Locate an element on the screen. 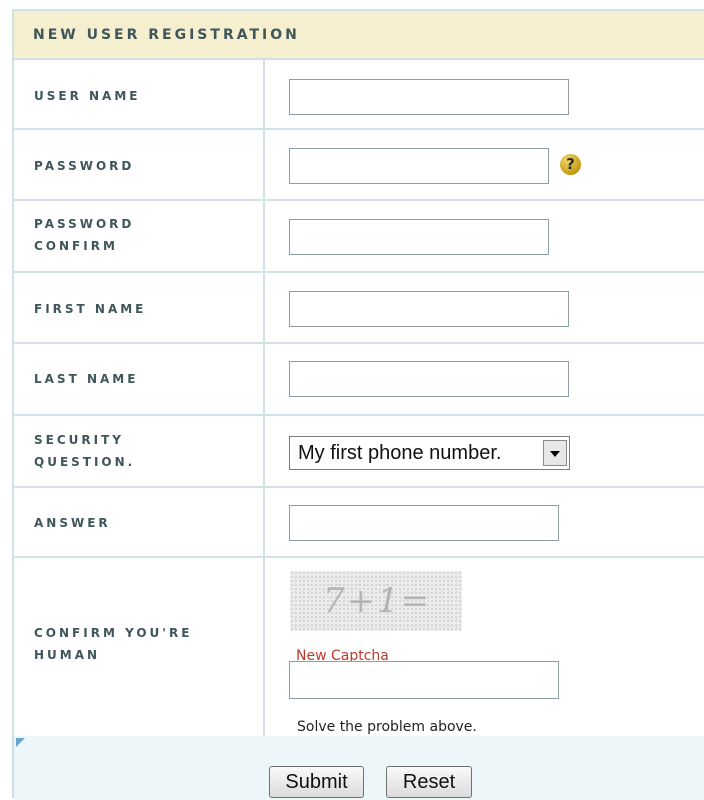 This screenshot has height=800, width=704. first-name-input is located at coordinates (429, 309).